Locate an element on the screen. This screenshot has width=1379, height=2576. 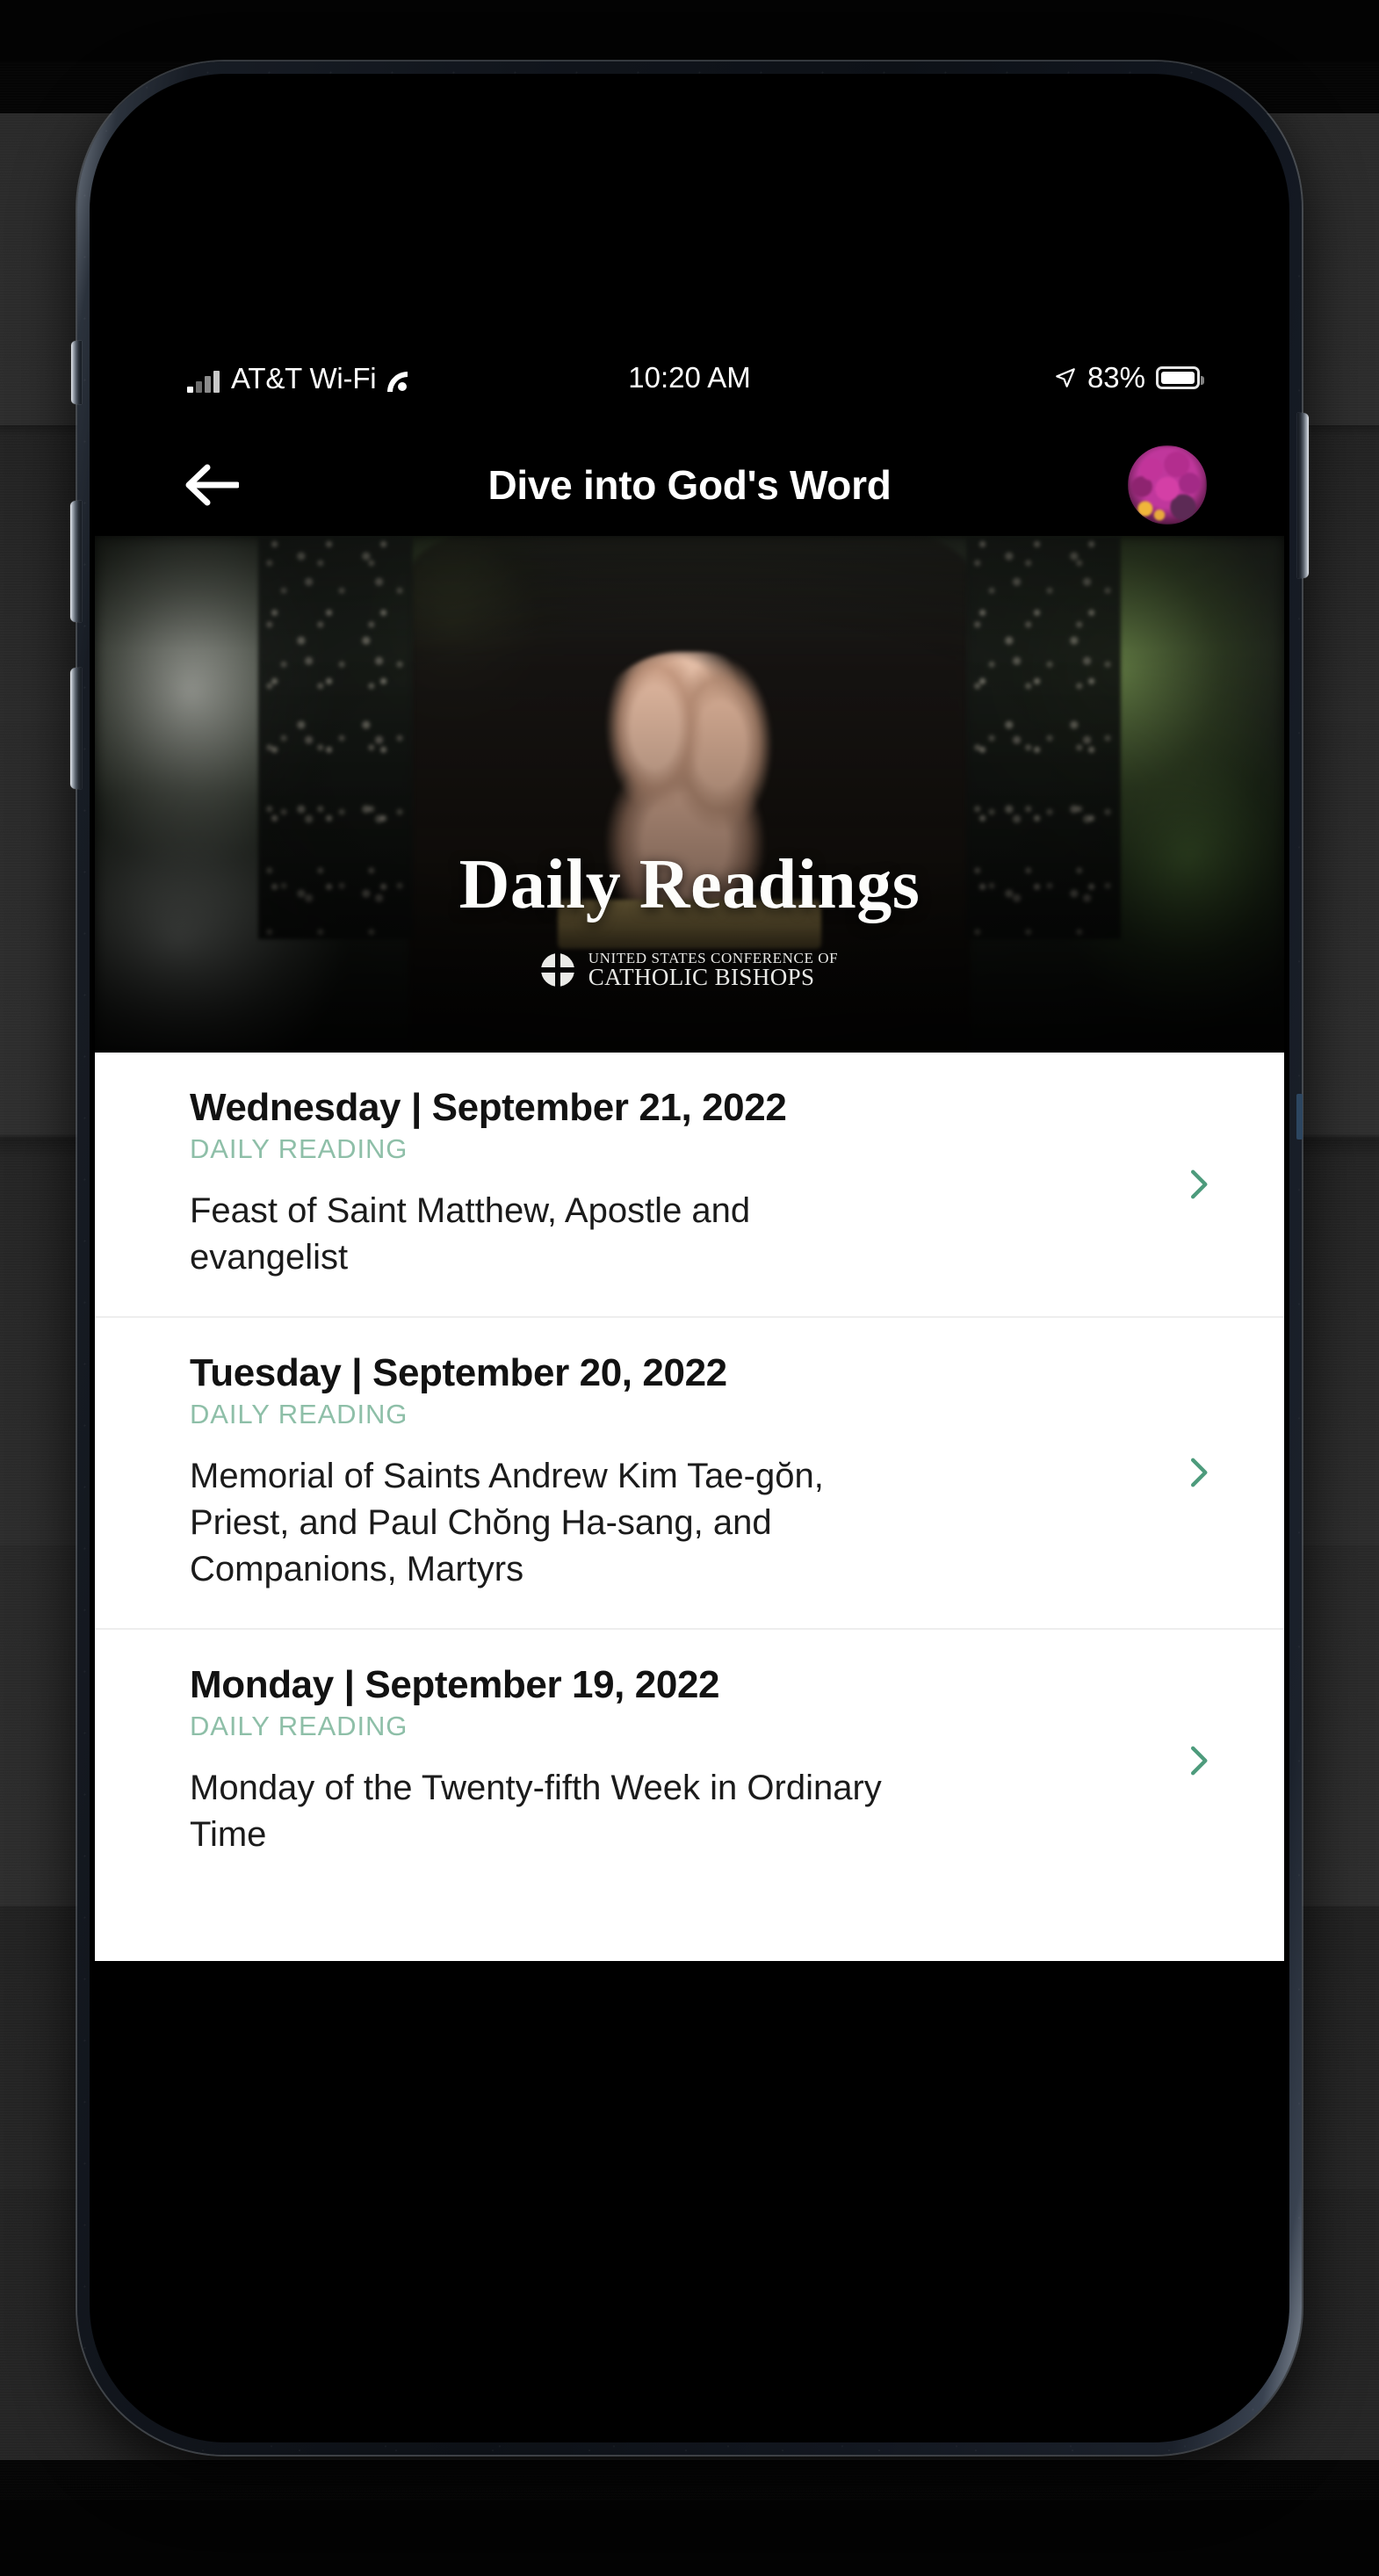
avatar is located at coordinates (1167, 485).